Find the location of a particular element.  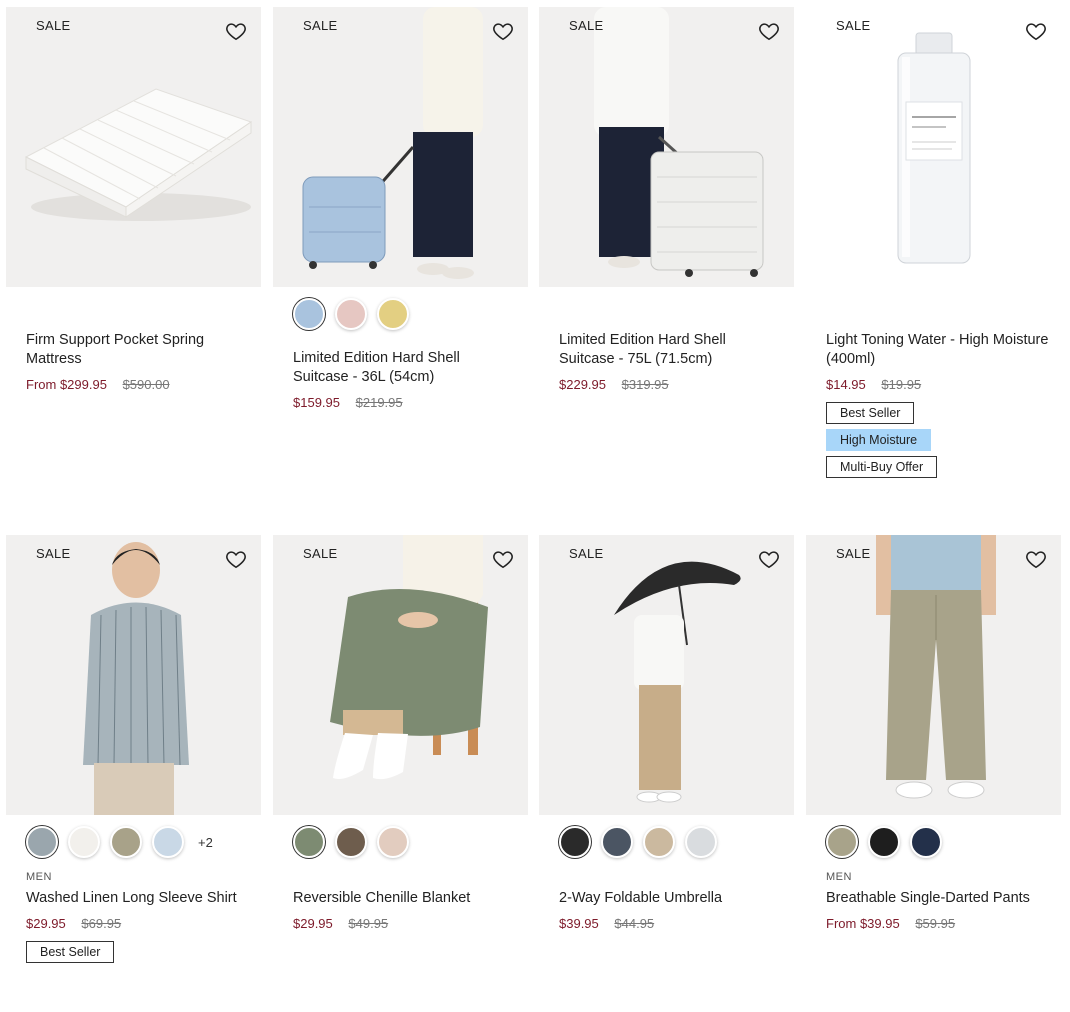

original-price: $319.95 is located at coordinates (645, 384).